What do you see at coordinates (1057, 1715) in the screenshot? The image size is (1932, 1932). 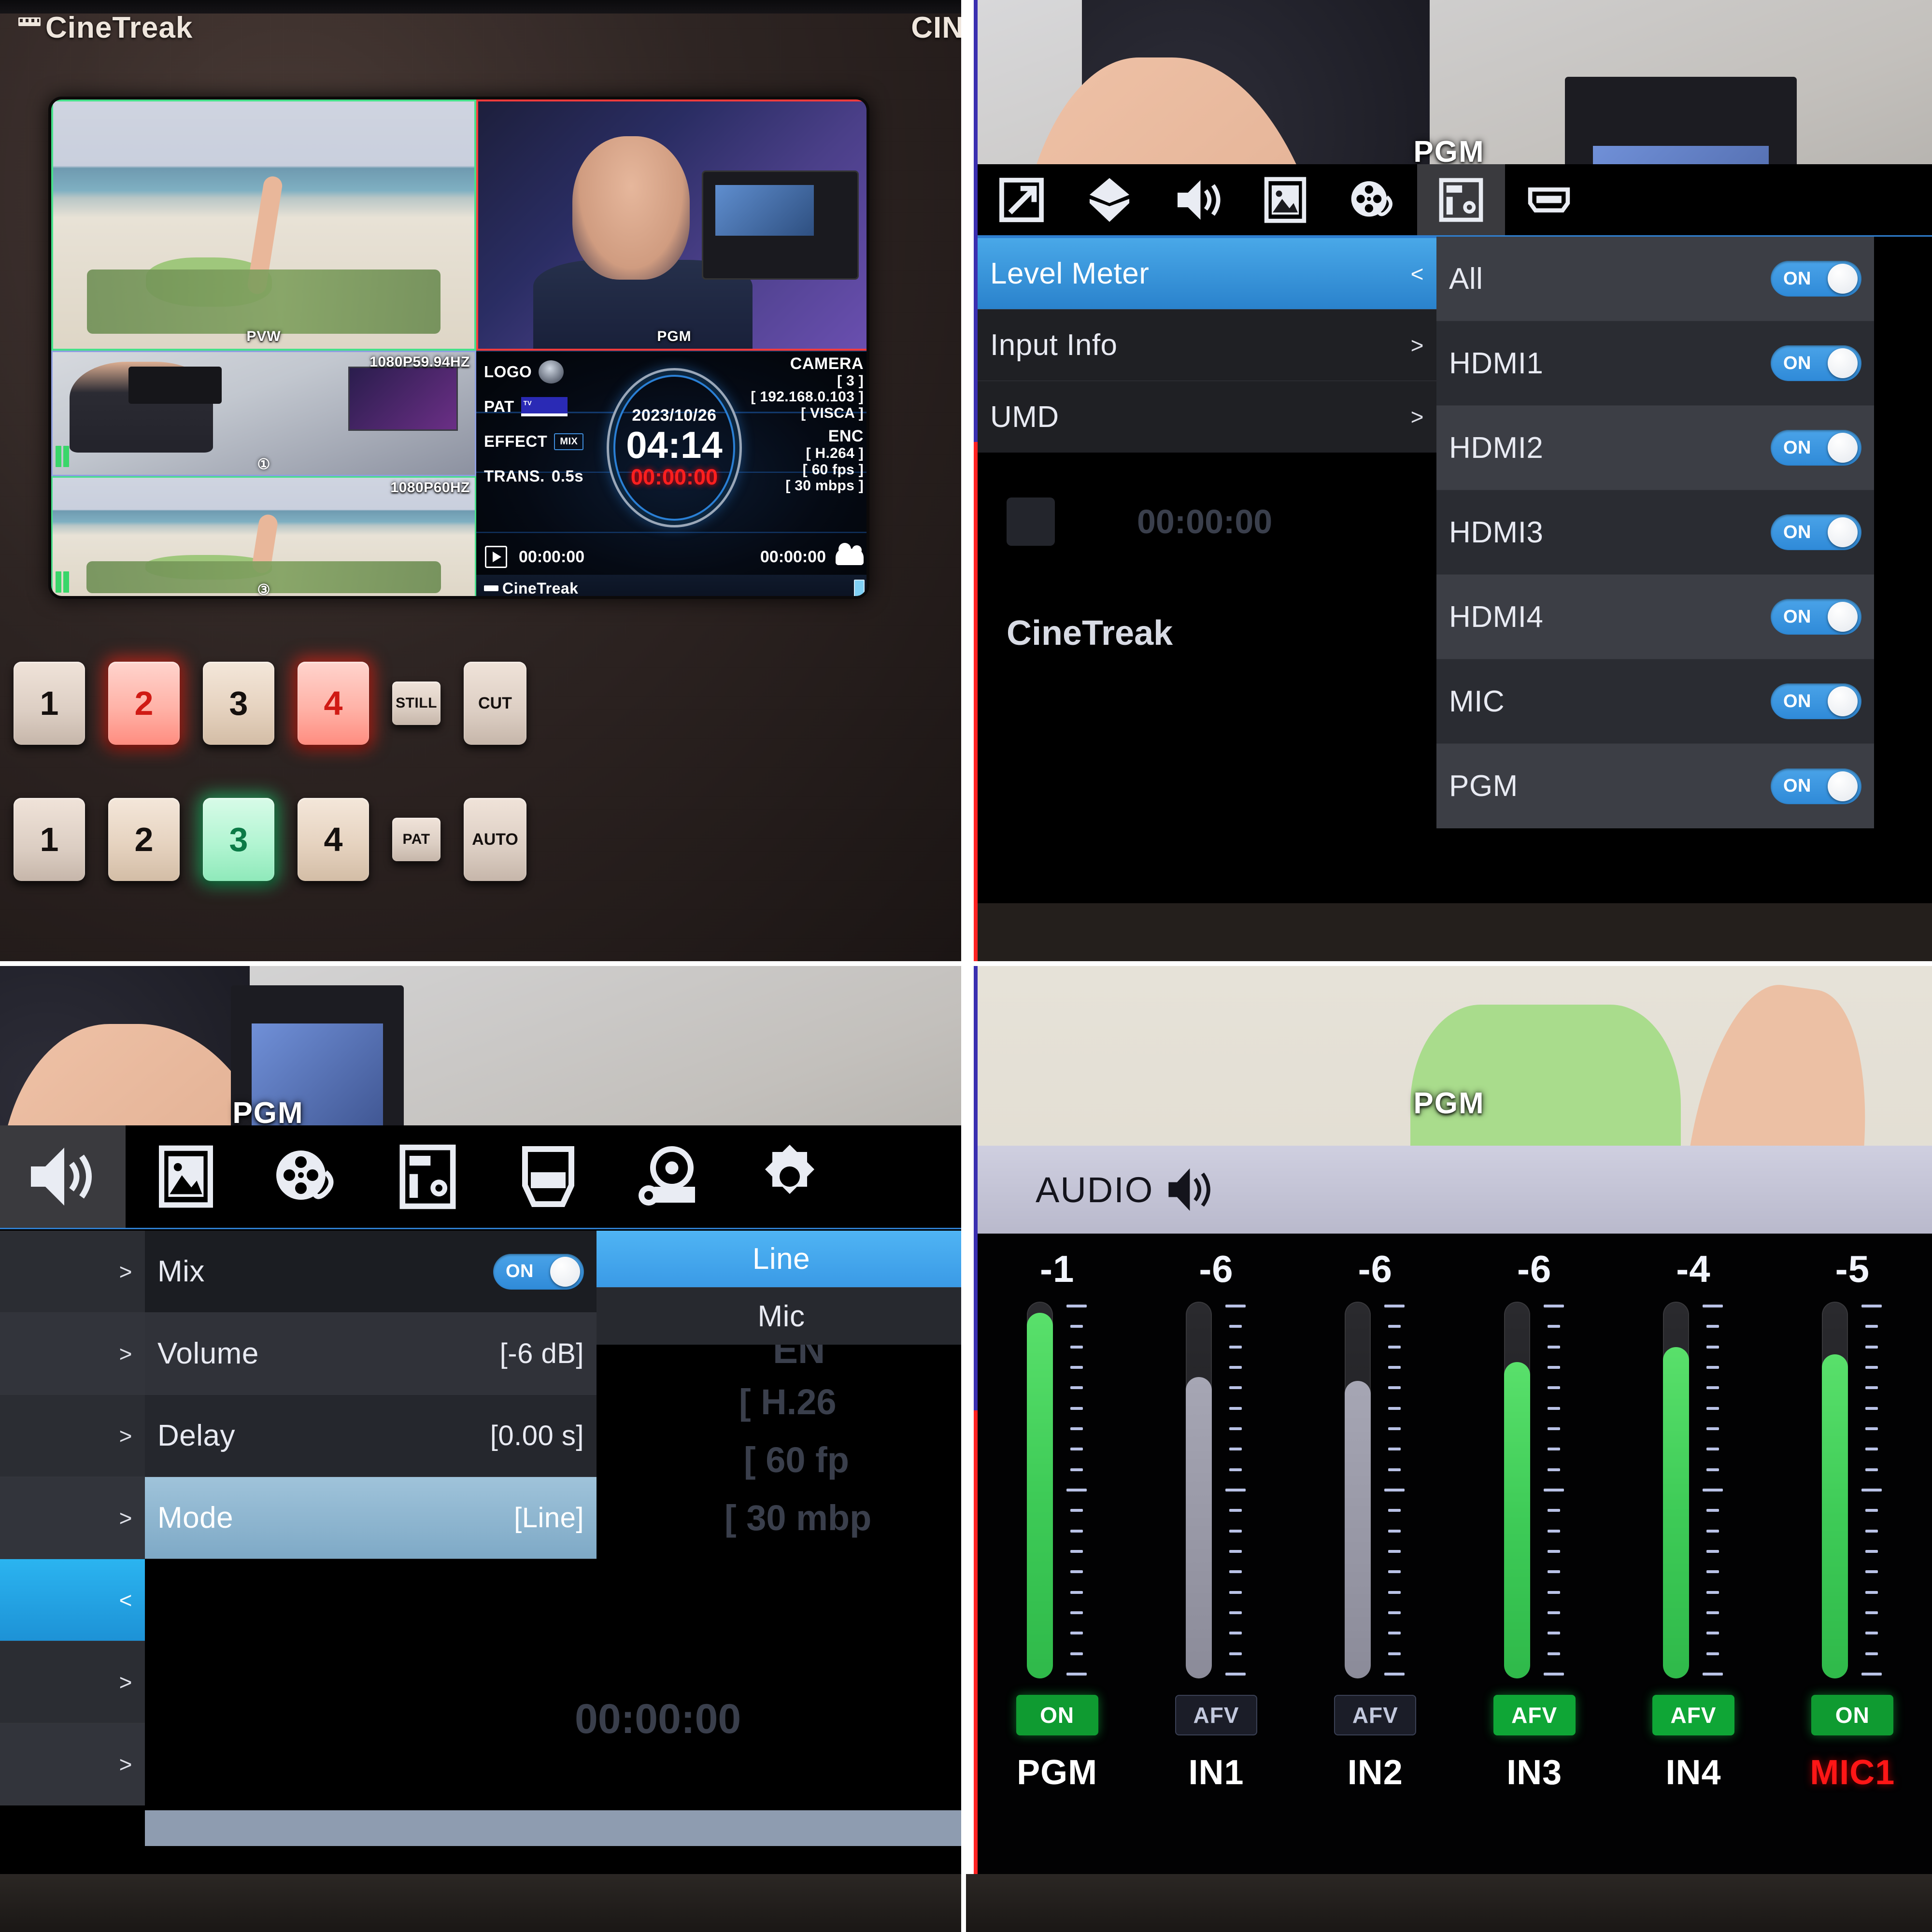 I see `meter-button-pgm: ON` at bounding box center [1057, 1715].